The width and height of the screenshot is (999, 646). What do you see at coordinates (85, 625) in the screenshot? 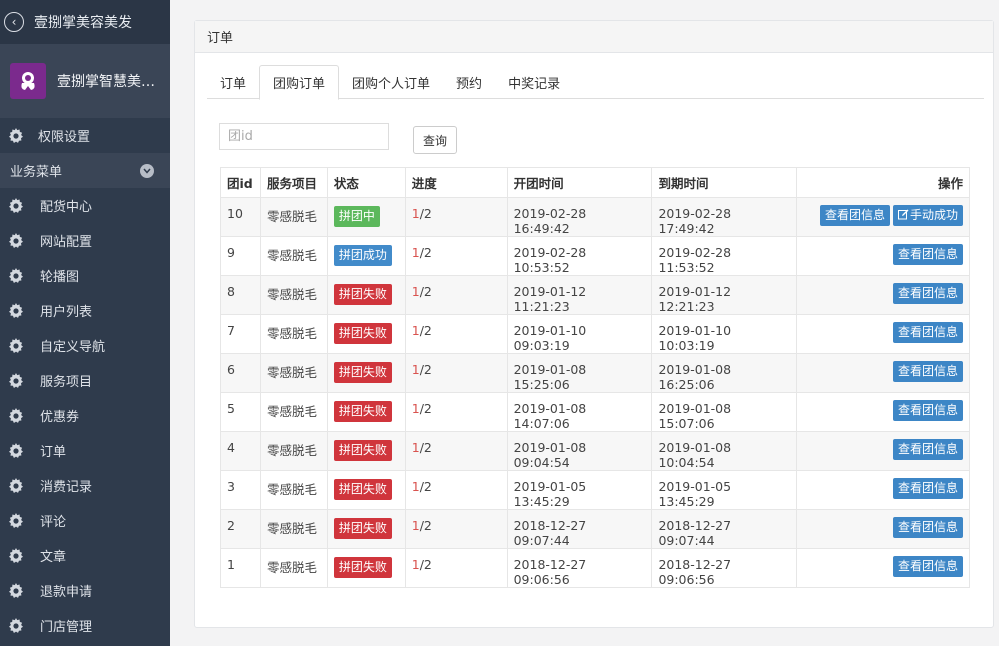
I see `sidebar-item-12: 门店管理` at bounding box center [85, 625].